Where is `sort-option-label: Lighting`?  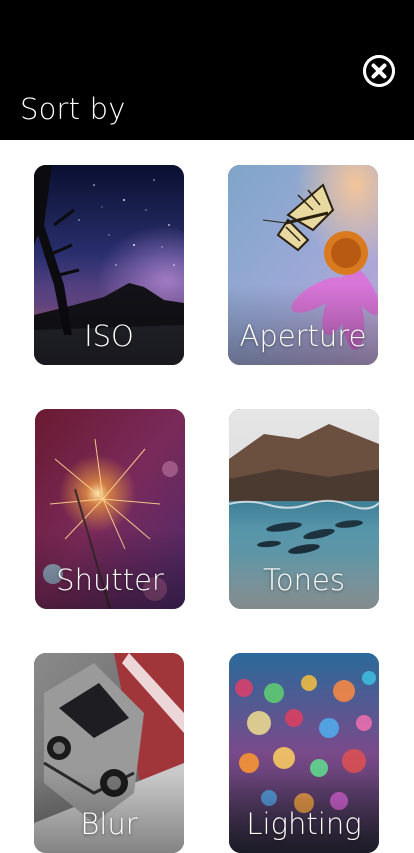 sort-option-label: Lighting is located at coordinates (304, 824).